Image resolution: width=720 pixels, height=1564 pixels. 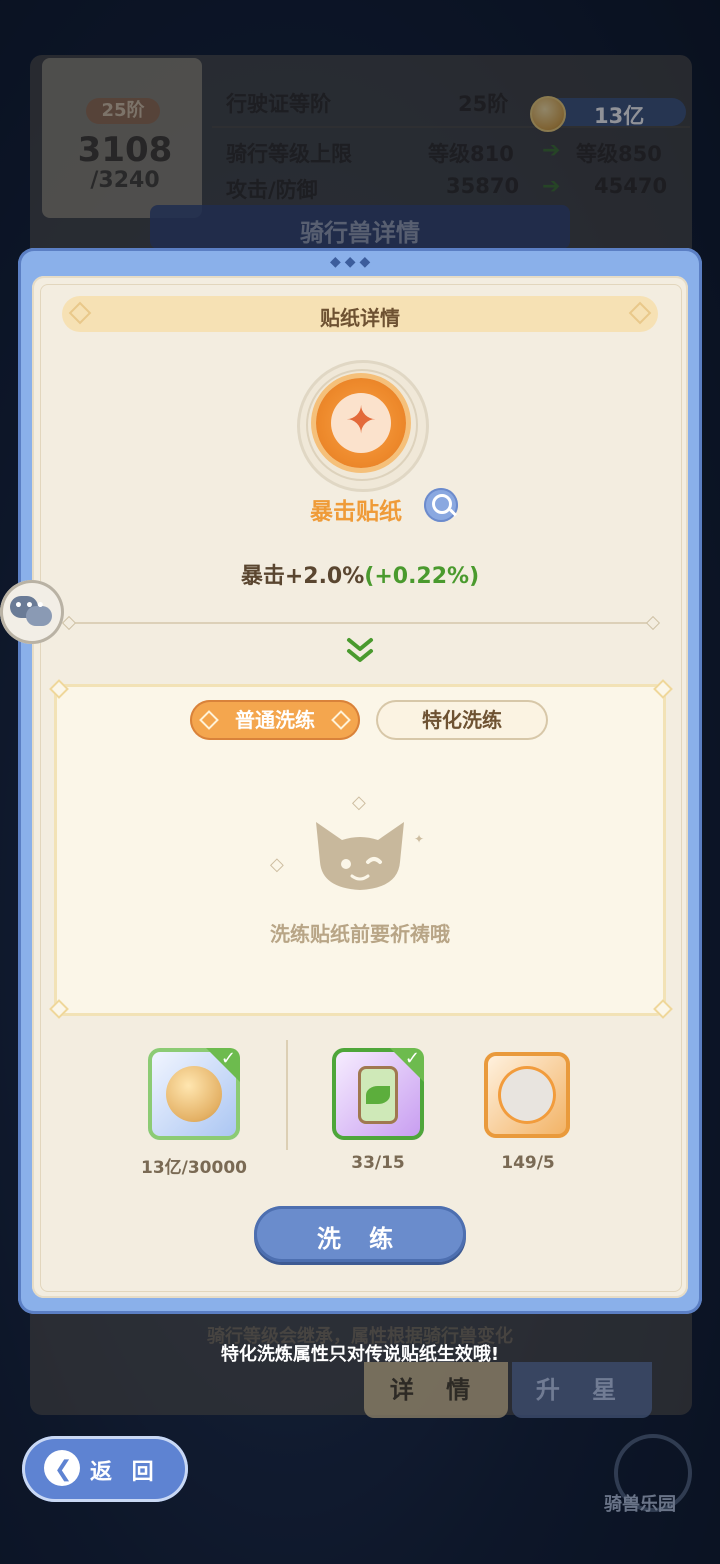 I want to click on chat-button: •••, so click(x=32, y=612).